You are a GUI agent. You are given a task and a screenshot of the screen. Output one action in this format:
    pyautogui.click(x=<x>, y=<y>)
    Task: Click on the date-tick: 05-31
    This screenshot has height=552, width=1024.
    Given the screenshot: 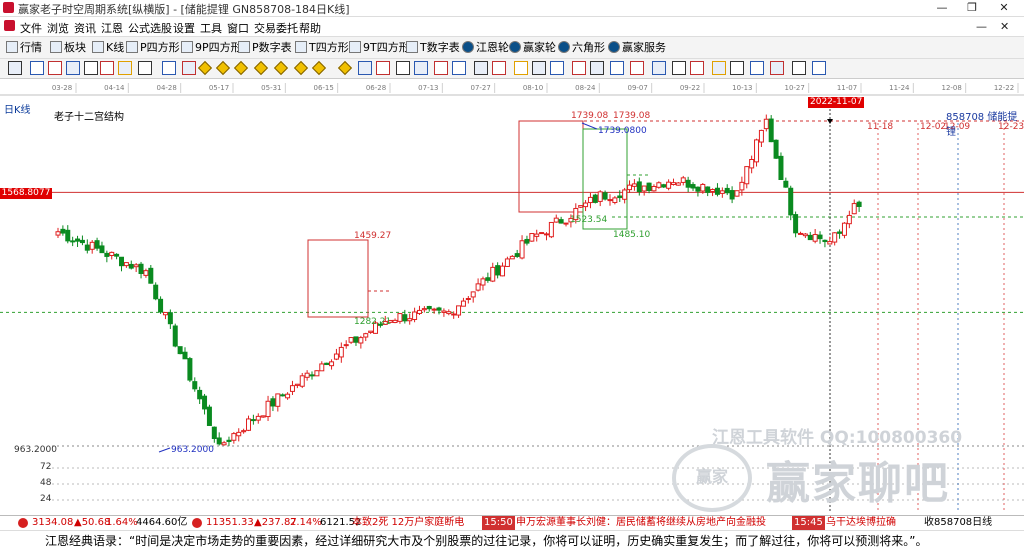 What is the action you would take?
    pyautogui.click(x=271, y=88)
    